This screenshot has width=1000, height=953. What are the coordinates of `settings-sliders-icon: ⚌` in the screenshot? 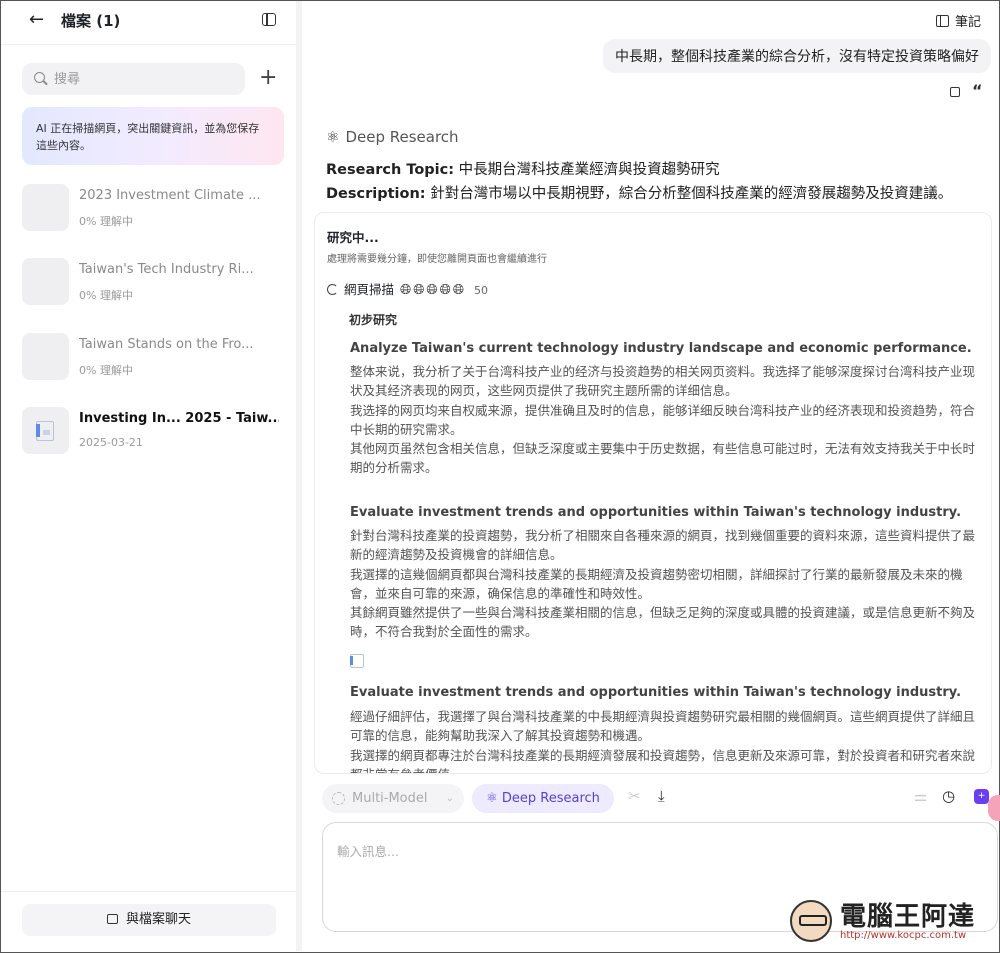 It's located at (920, 796).